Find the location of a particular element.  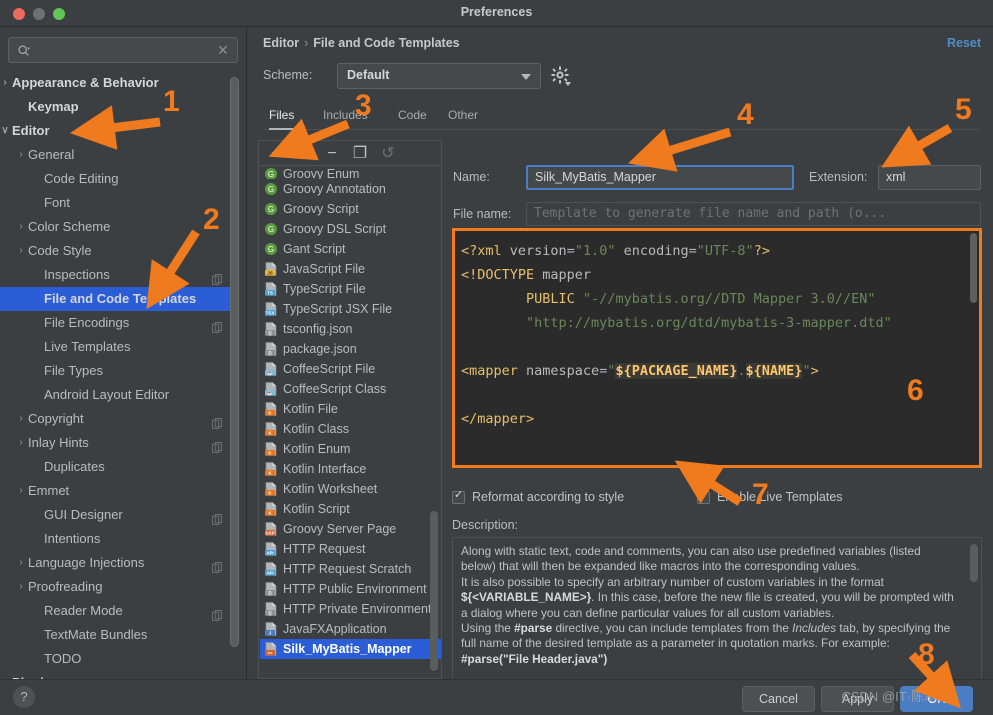

template-list-item: GSP Groovy Server Page is located at coordinates (350, 529).